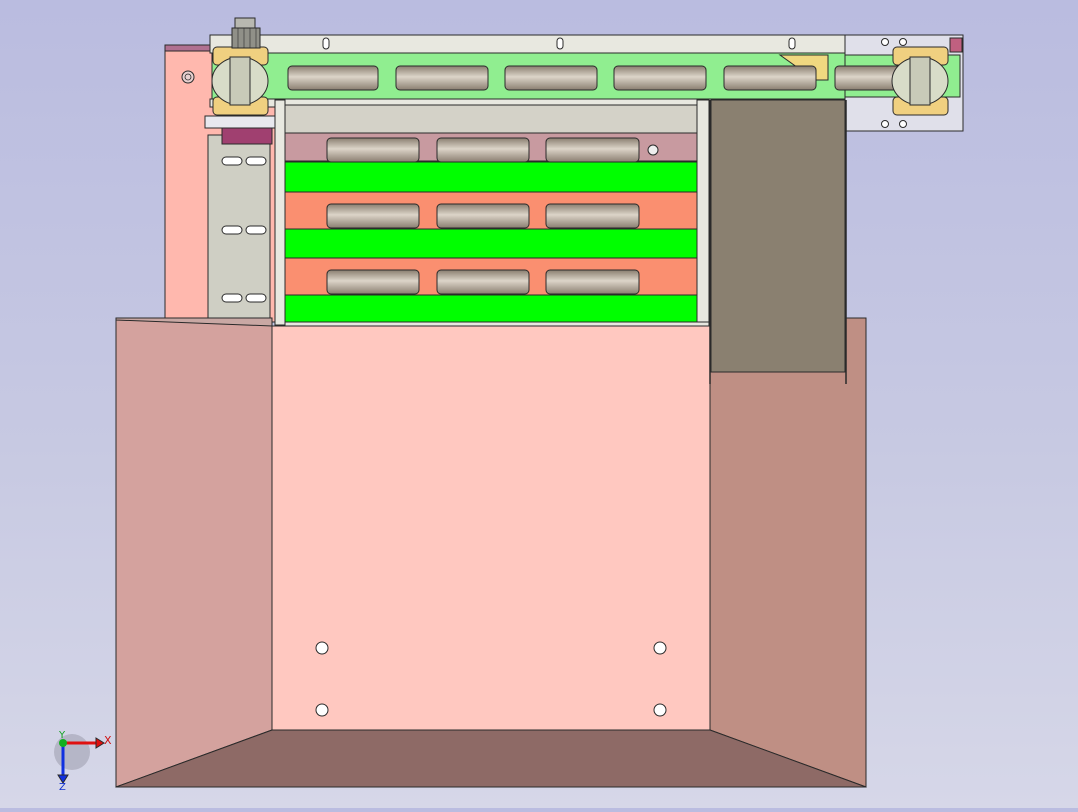  Describe the element at coordinates (241, 122) in the screenshot. I see `drive-coupling-shaft` at that location.